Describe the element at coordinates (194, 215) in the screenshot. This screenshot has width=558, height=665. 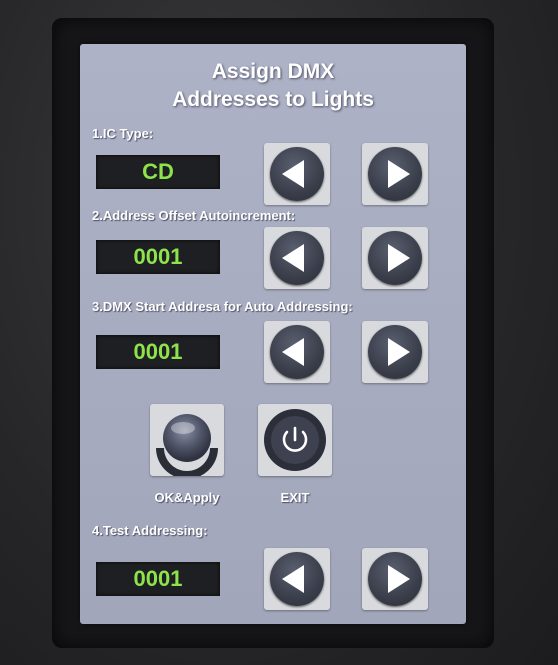
I see `address-offset-label: 2.Address Offset Autoincrement:` at that location.